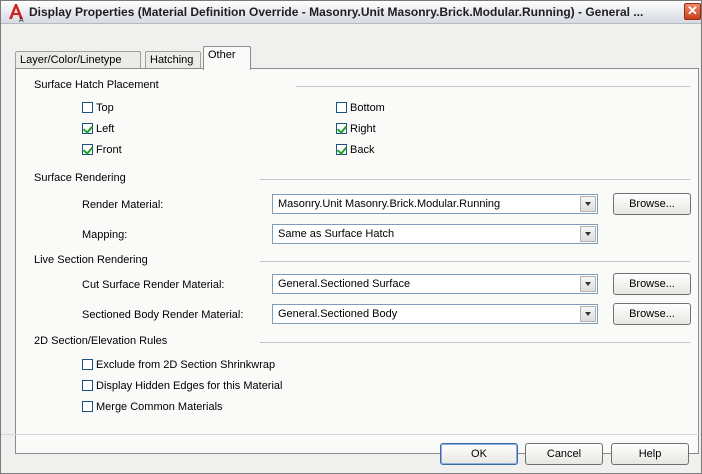 The width and height of the screenshot is (702, 474). Describe the element at coordinates (351, 434) in the screenshot. I see `footer-divider` at that location.